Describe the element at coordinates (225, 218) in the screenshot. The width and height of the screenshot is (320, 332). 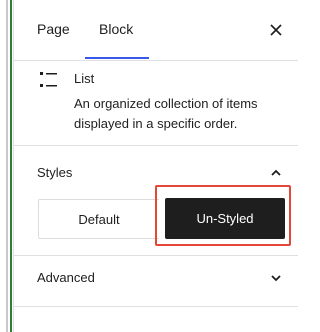
I see `style-unstyled-button: Un-Styled` at that location.